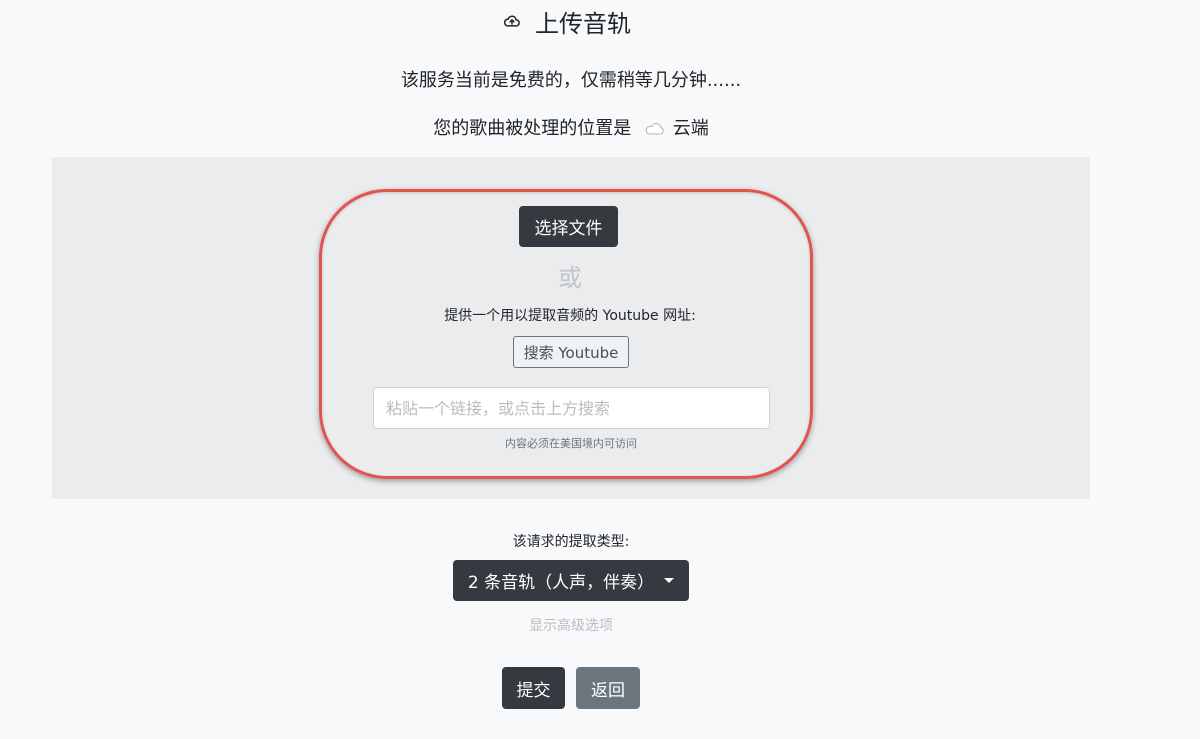 The width and height of the screenshot is (1200, 739). What do you see at coordinates (669, 580) in the screenshot?
I see `caret-down-icon` at bounding box center [669, 580].